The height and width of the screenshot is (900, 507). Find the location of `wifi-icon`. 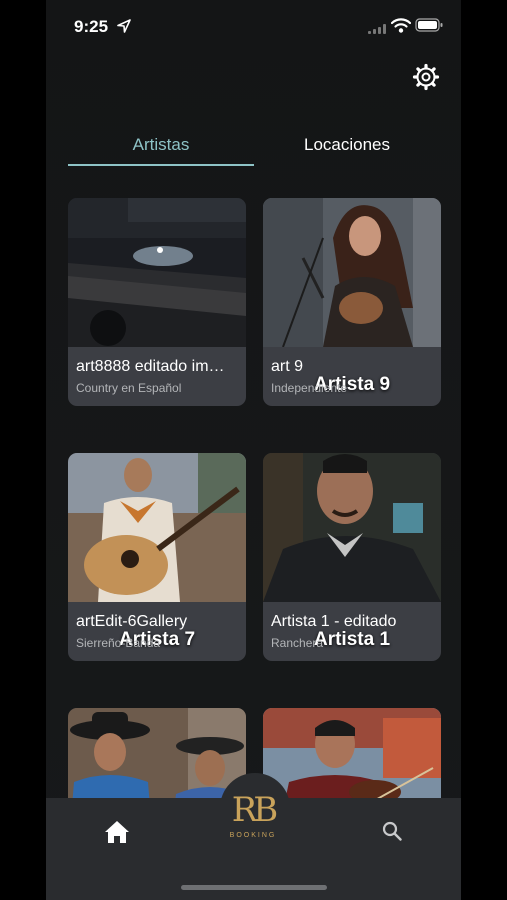

wifi-icon is located at coordinates (401, 25).